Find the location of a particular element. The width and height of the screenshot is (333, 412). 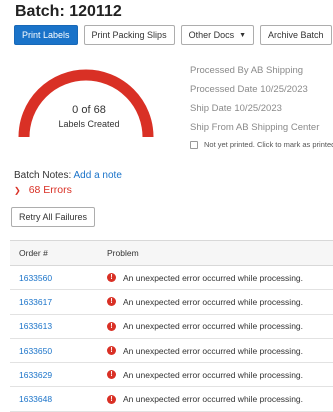

page-title: Batch: 120112 is located at coordinates (68, 11).